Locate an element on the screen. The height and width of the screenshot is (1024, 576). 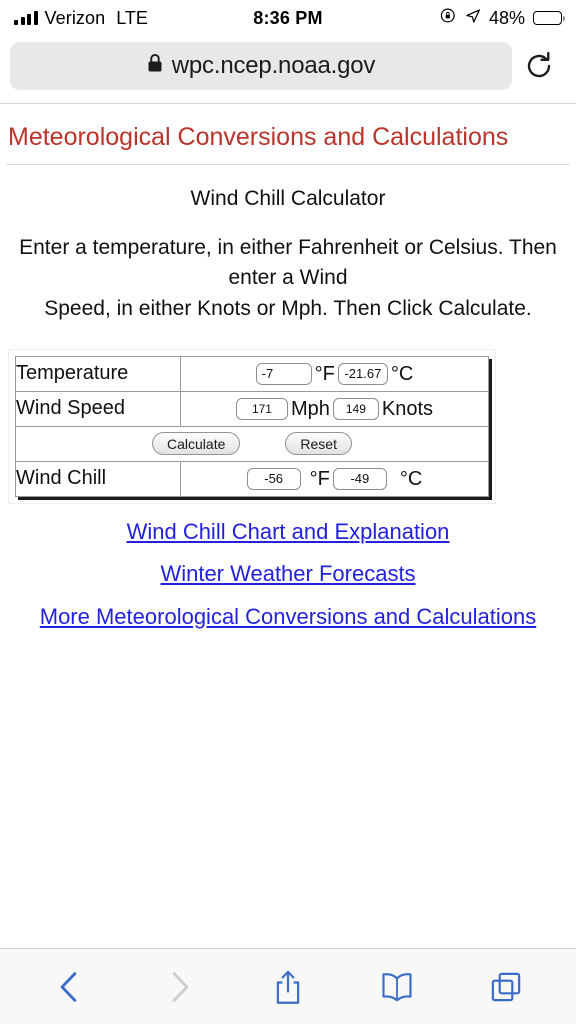
wind-chill-calculator-table: Temperature °F °C is located at coordinates (252, 426).